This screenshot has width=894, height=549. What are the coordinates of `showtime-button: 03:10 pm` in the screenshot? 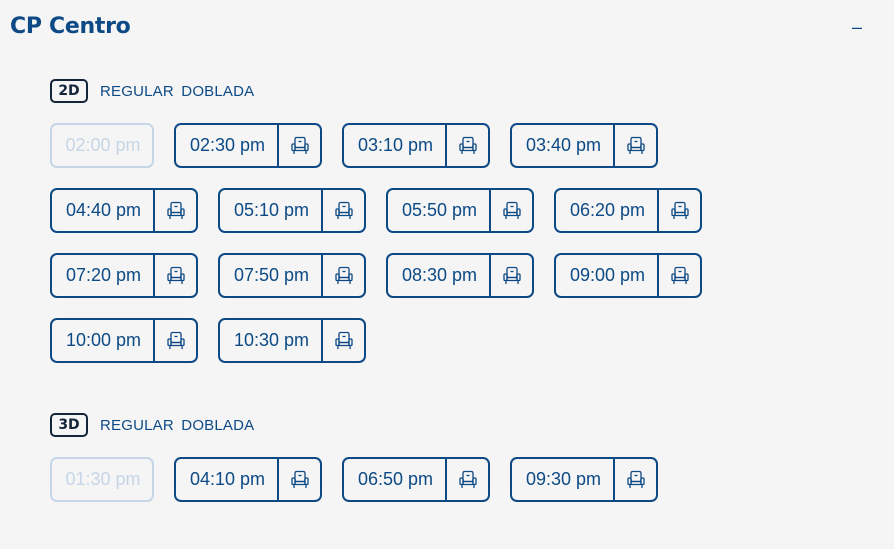 It's located at (416, 145).